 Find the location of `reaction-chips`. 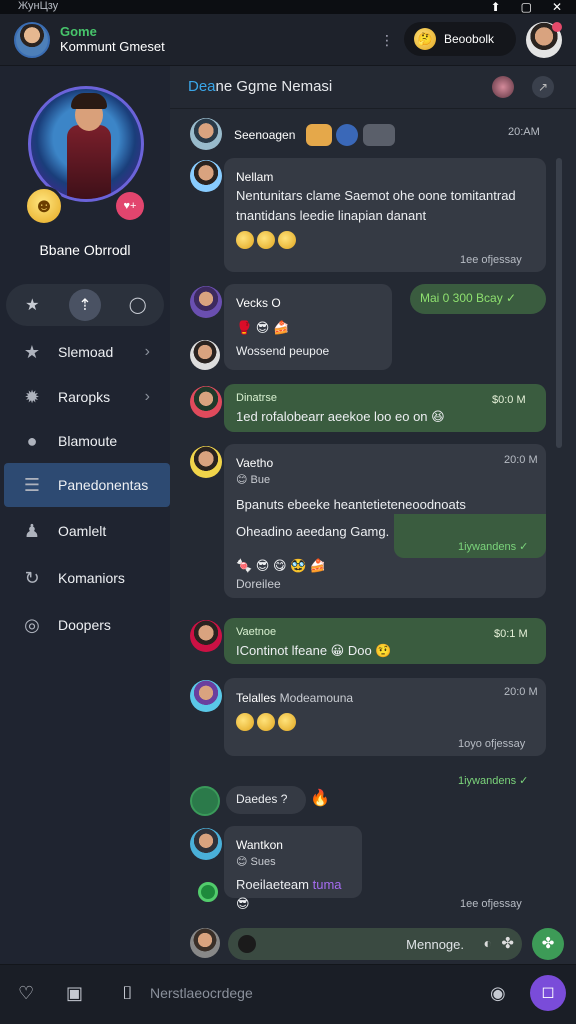

reaction-chips is located at coordinates (350, 135).